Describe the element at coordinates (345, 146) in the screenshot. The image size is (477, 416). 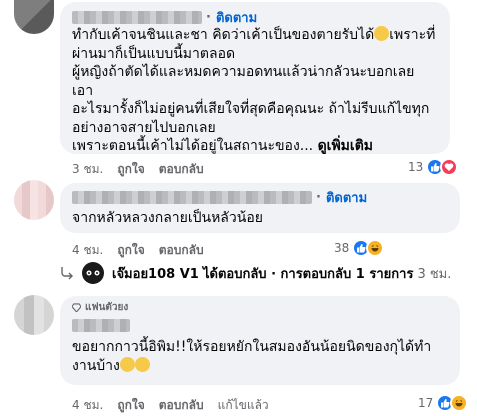
I see `see-more-link: ดูเพิ่มเติม` at that location.